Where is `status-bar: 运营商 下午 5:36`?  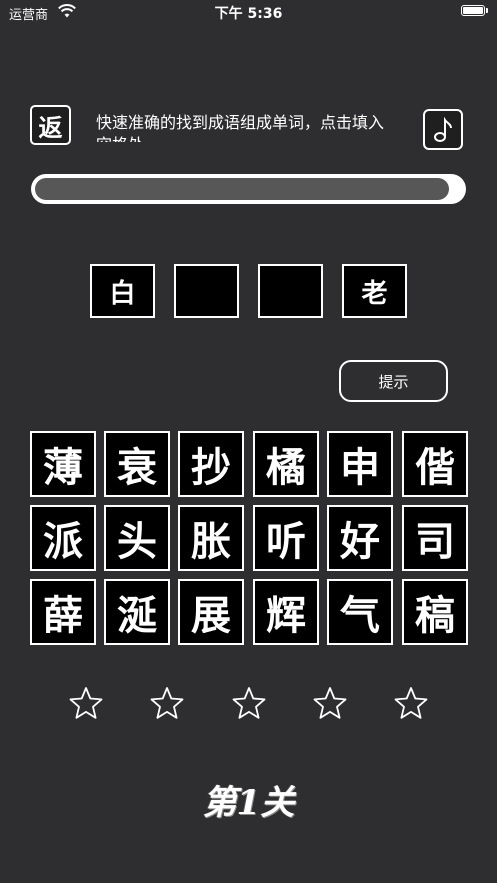 status-bar: 运营商 下午 5:36 is located at coordinates (248, 13).